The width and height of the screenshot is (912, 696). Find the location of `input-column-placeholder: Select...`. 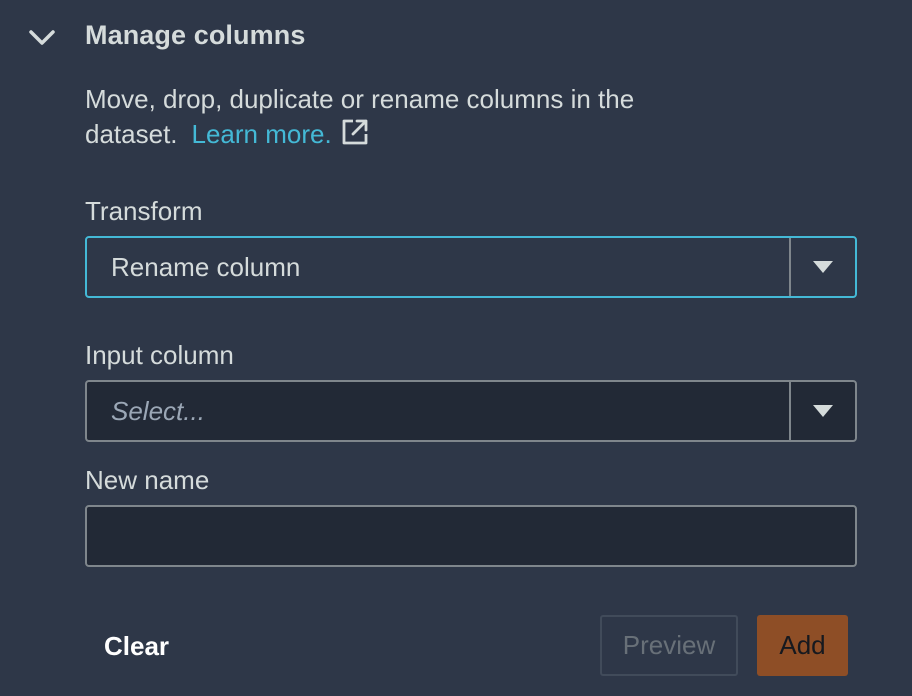

input-column-placeholder: Select... is located at coordinates (158, 410).